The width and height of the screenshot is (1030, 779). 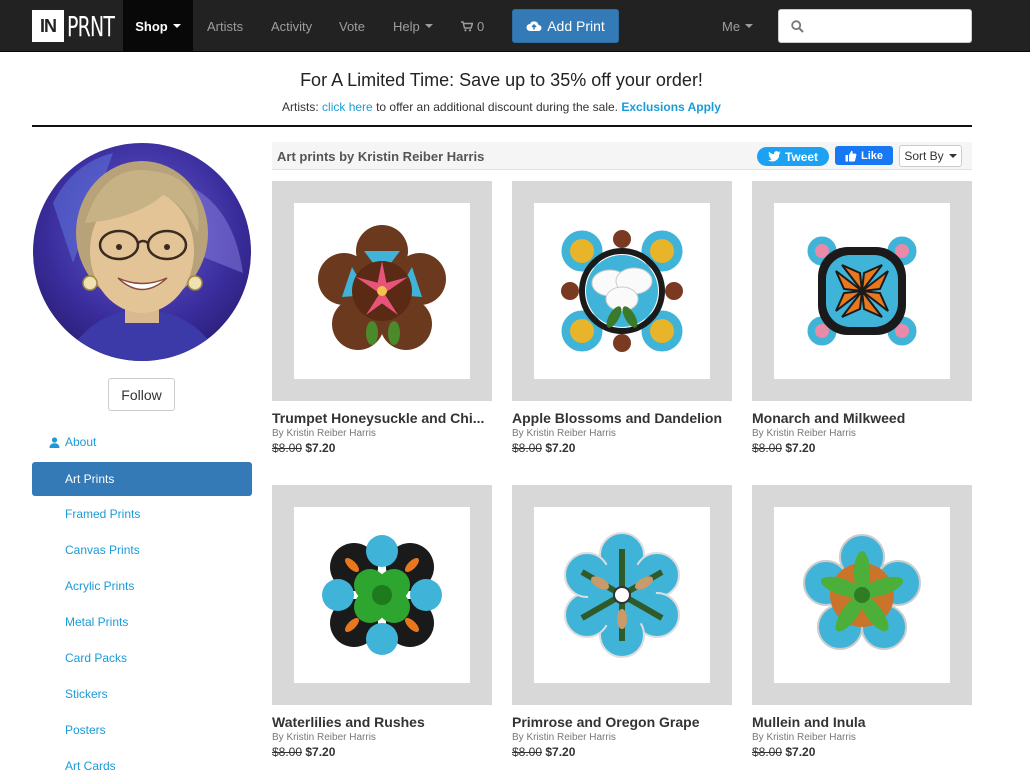 What do you see at coordinates (151, 26) in the screenshot?
I see `nav-shop-label: Shop` at bounding box center [151, 26].